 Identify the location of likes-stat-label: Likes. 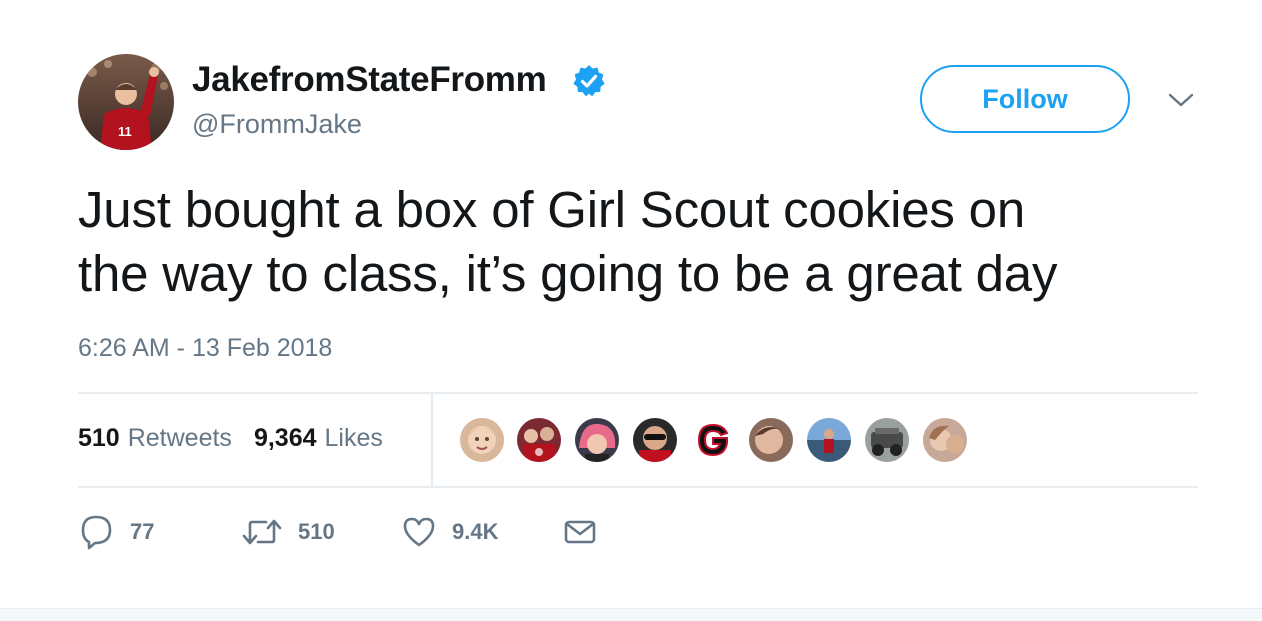
(353, 438).